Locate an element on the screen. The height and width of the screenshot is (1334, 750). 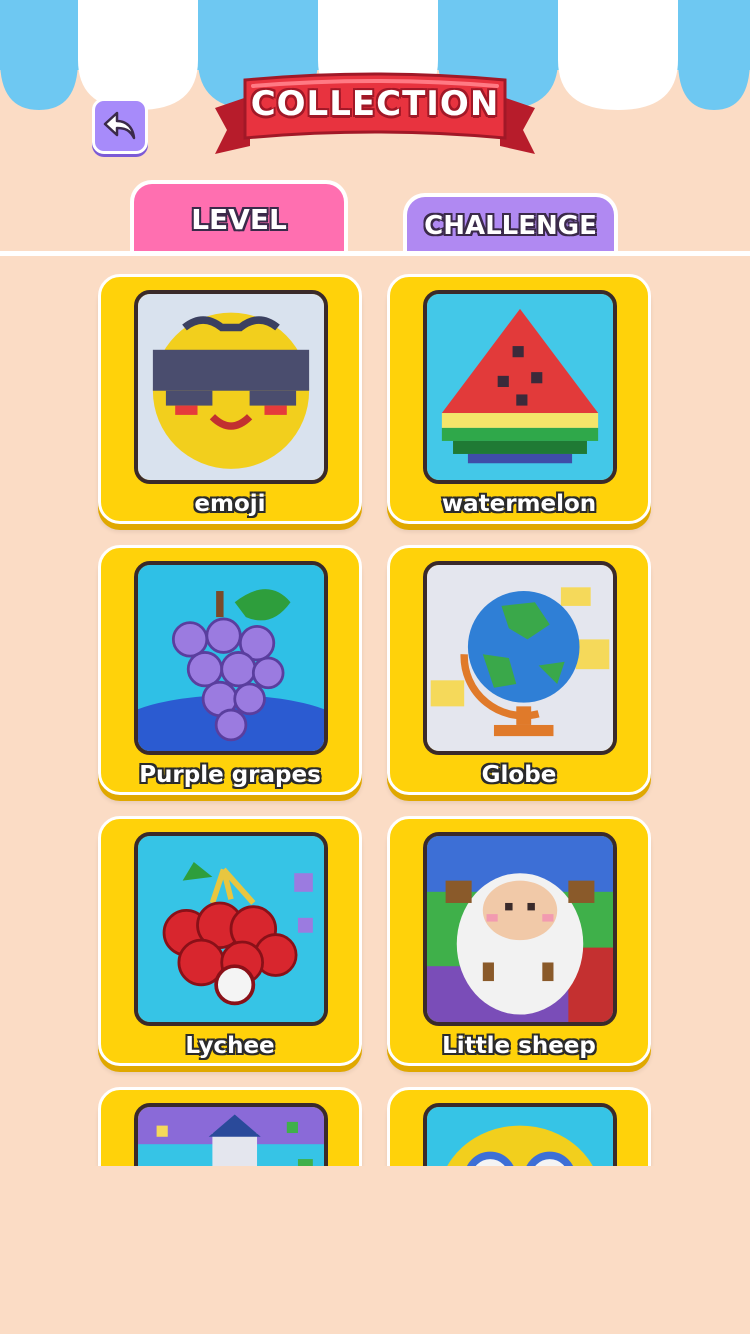
back-button is located at coordinates (120, 126).